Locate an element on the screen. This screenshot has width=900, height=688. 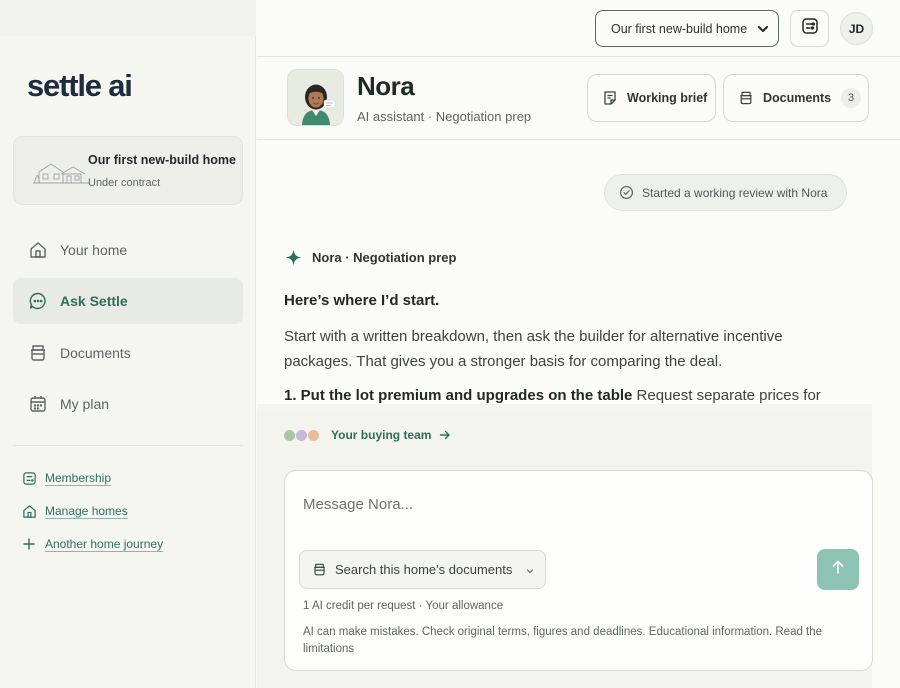
team-avatar-dot is located at coordinates (313, 435).